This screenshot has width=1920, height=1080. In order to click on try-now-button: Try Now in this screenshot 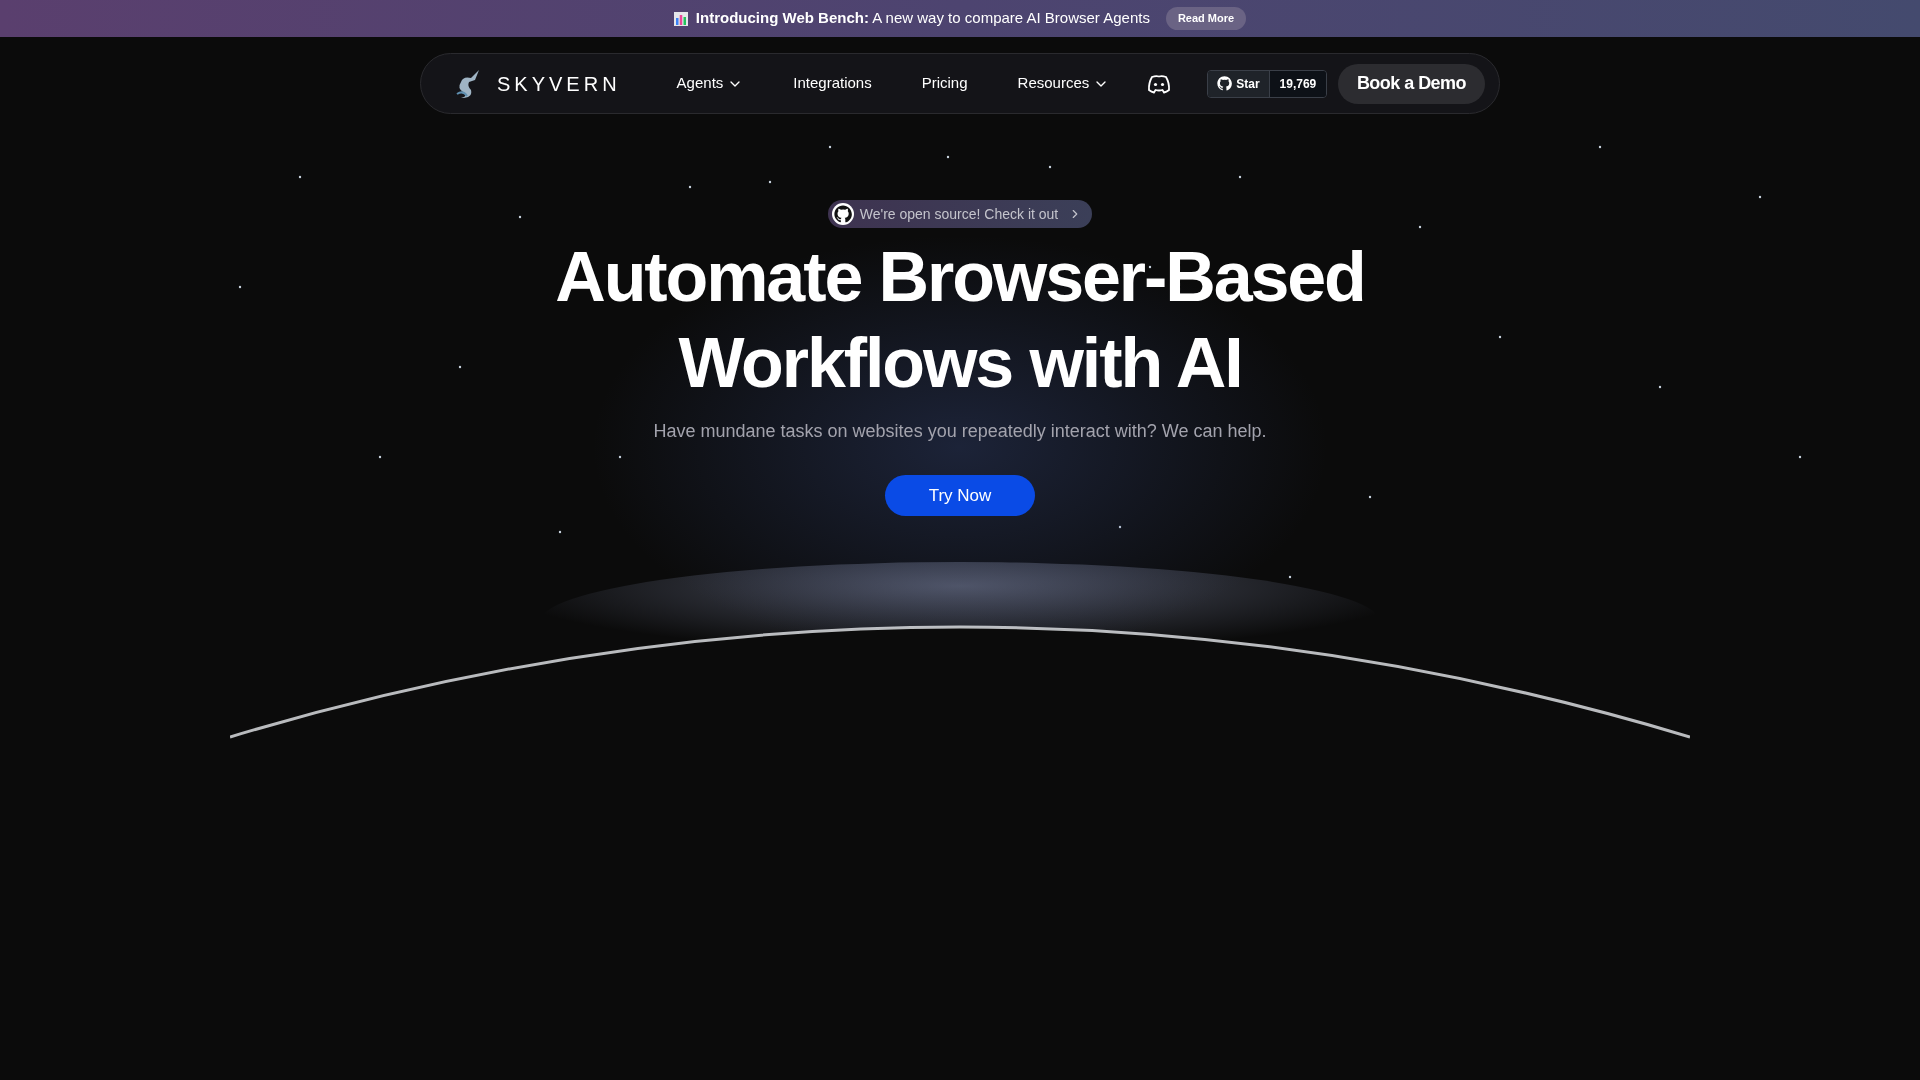, I will do `click(960, 495)`.